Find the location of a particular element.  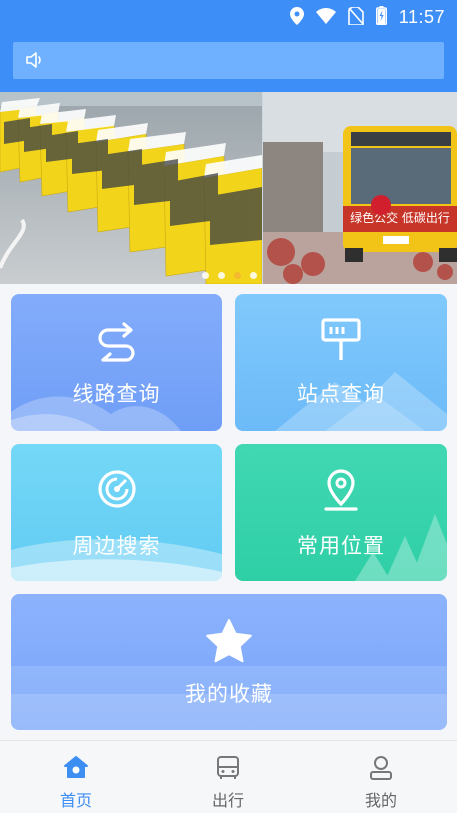

home-icon is located at coordinates (76, 769).